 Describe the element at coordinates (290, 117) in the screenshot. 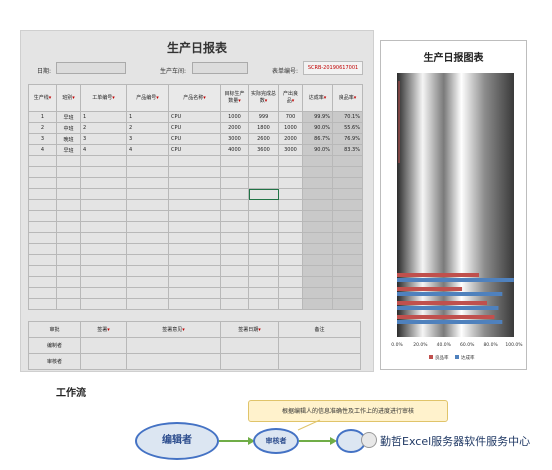

I see `cell: 700` at that location.